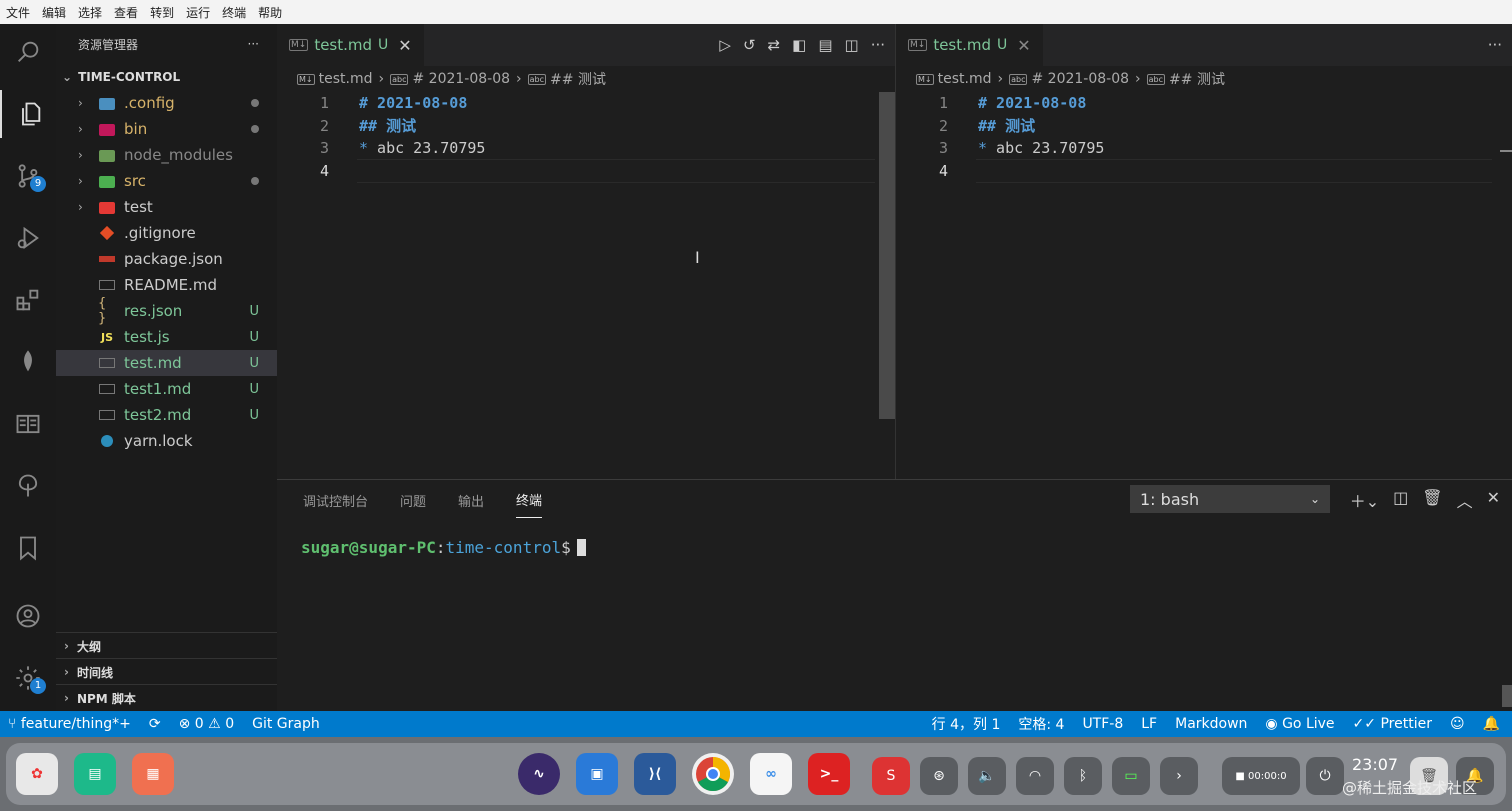 Image resolution: width=1512 pixels, height=811 pixels. I want to click on tab-debug-console: 调试控制台, so click(335, 500).